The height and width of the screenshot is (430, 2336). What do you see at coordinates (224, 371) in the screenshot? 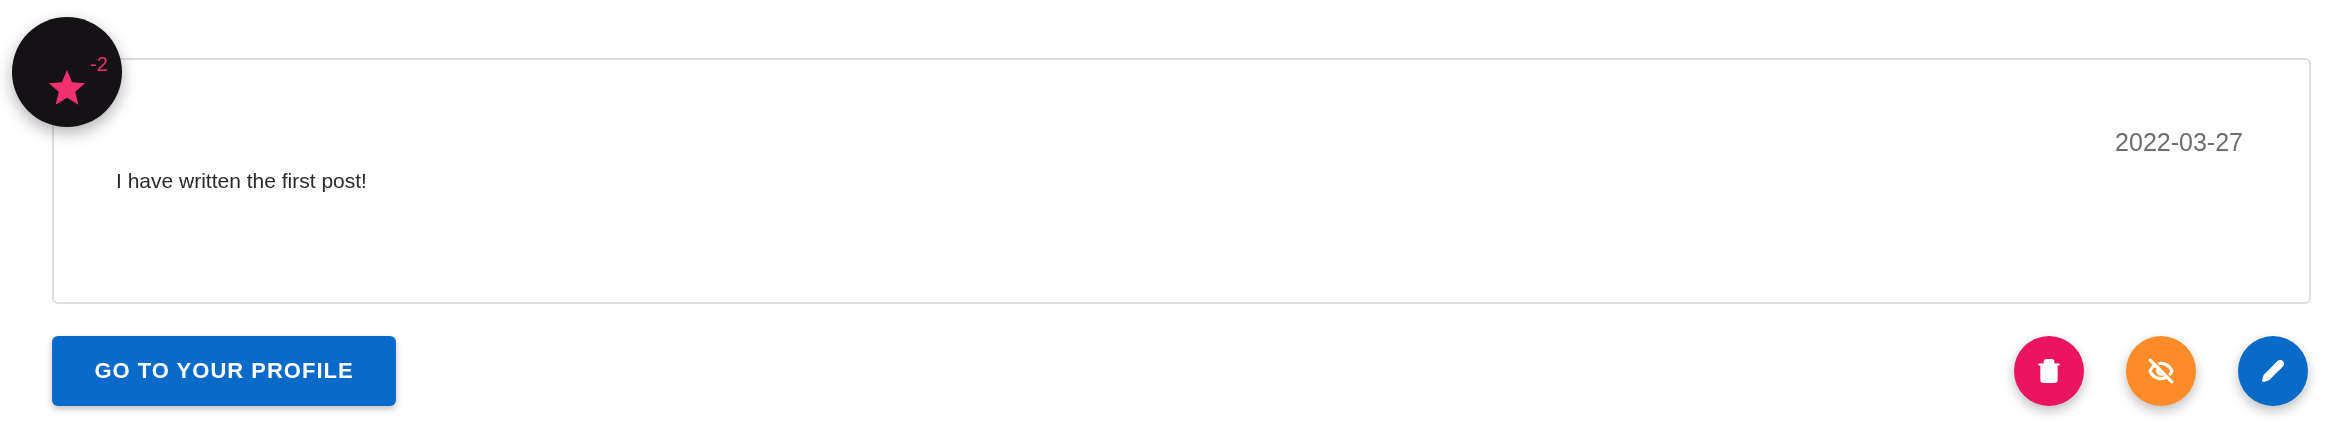
I see `profile-button: GO TO YOUR PROFILE` at bounding box center [224, 371].